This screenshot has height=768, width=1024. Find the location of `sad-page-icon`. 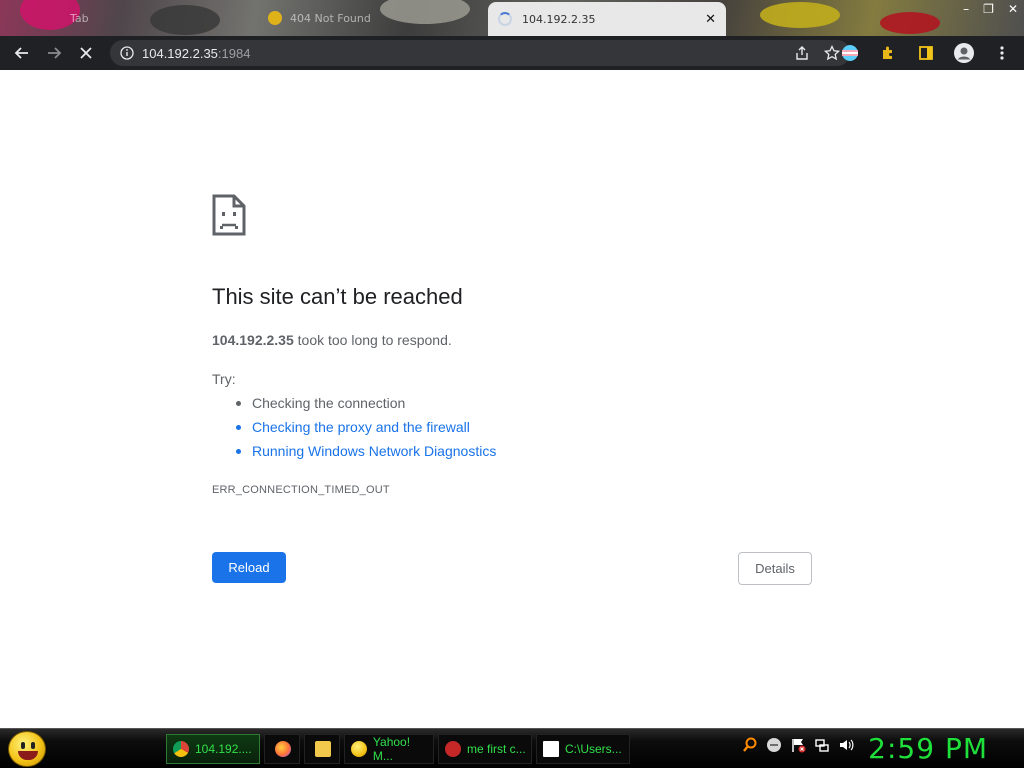

sad-page-icon is located at coordinates (229, 217).